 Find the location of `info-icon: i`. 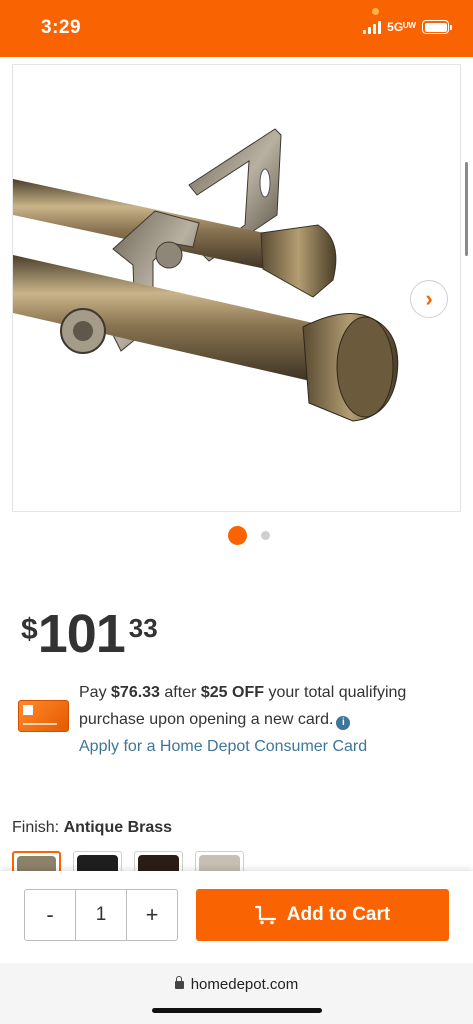

info-icon: i is located at coordinates (343, 723).